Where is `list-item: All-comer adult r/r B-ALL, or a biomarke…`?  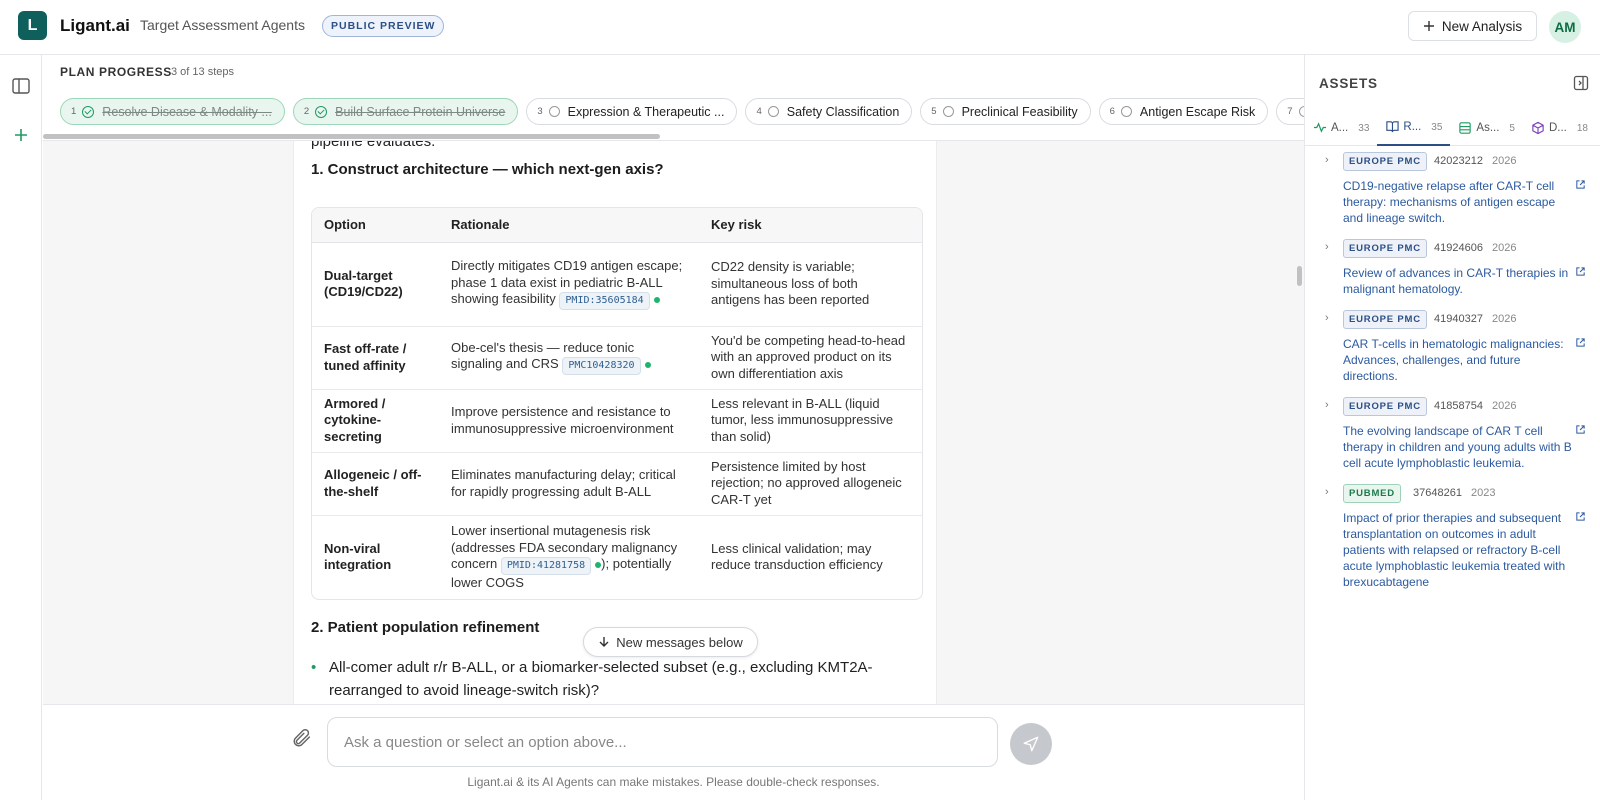
list-item: All-comer adult r/r B-ALL, or a biomarke… is located at coordinates (608, 679).